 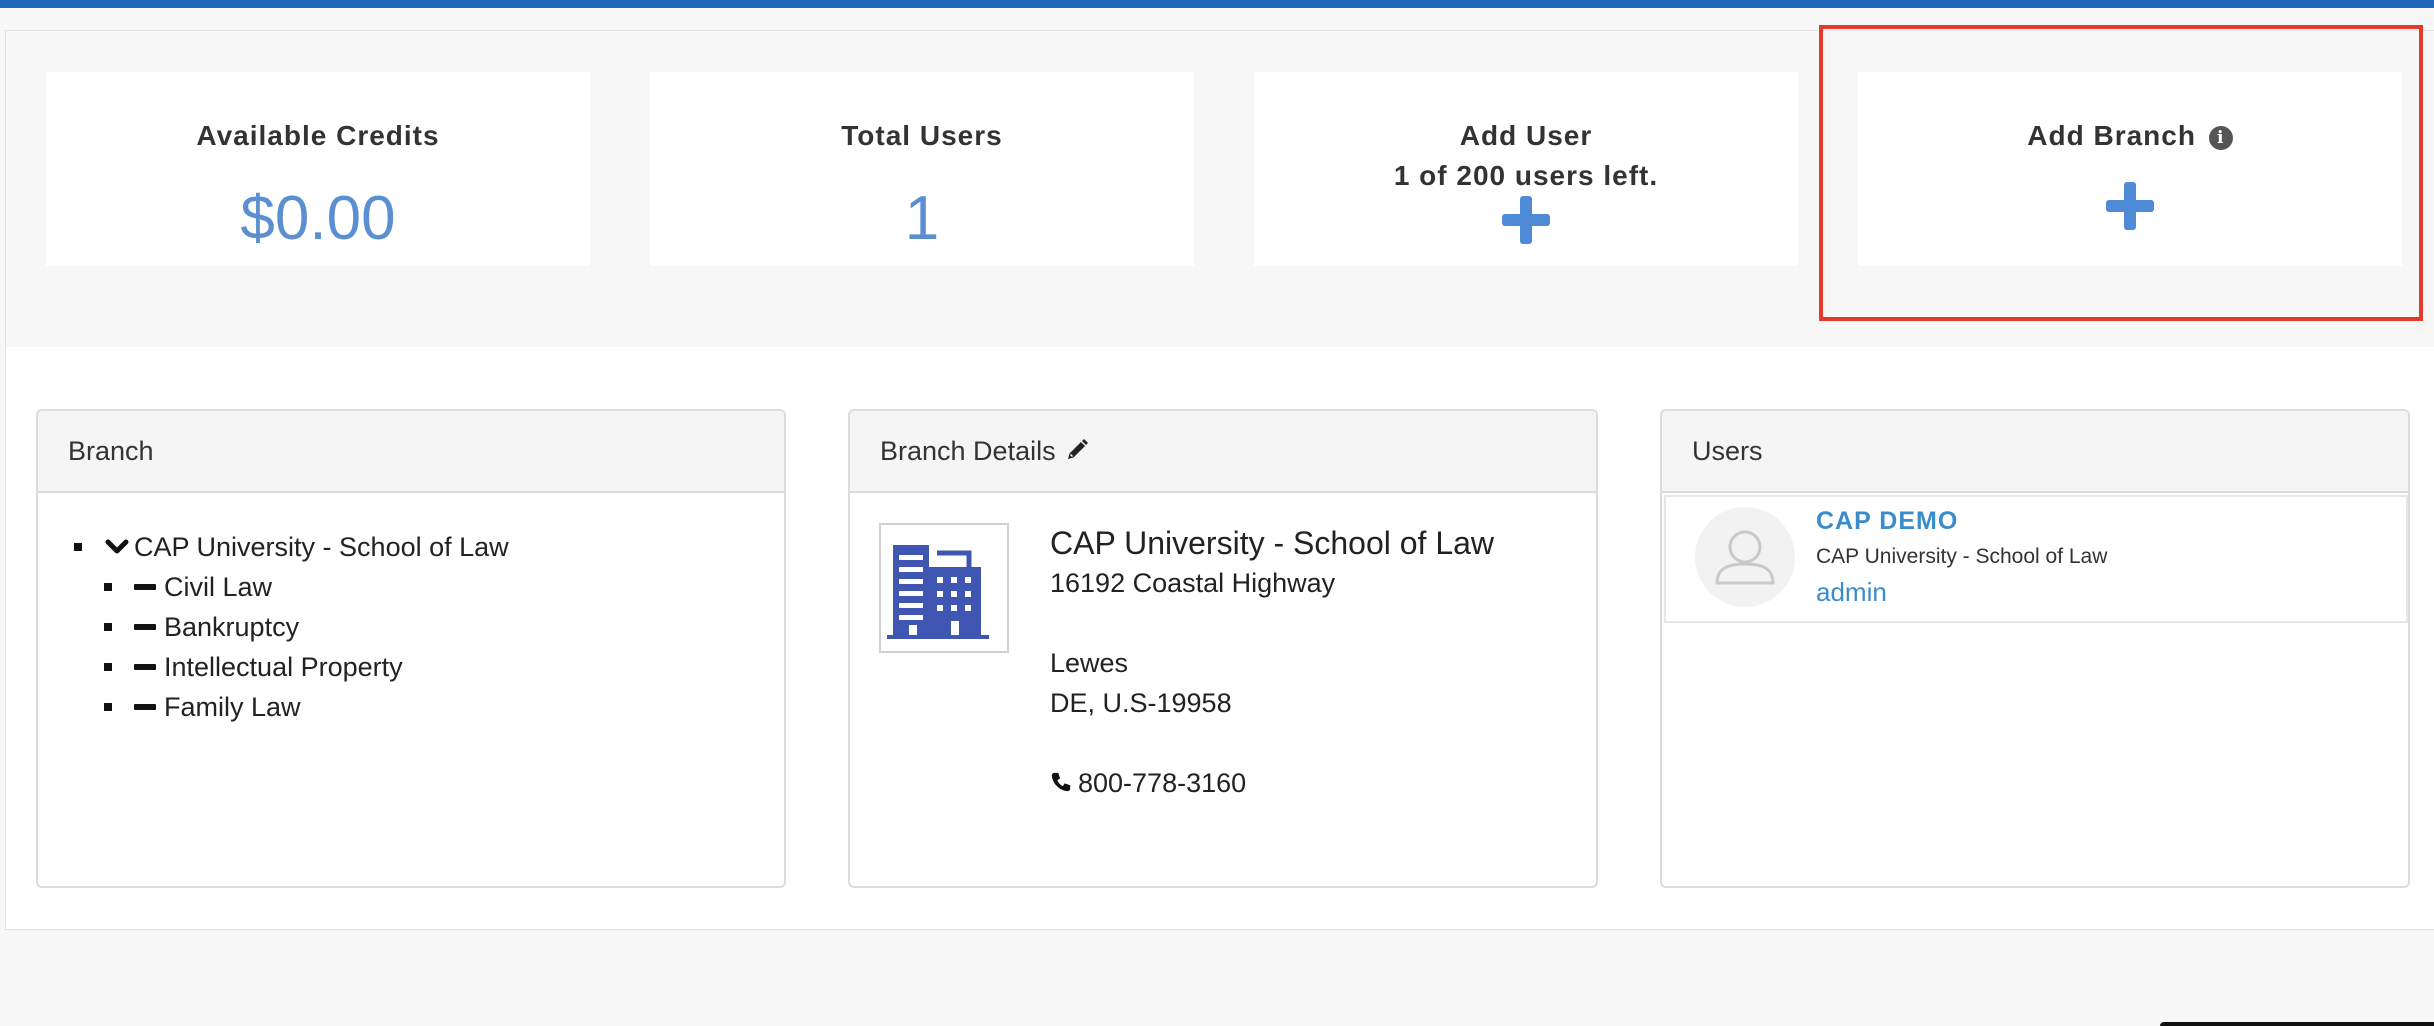 I want to click on branch-name: CAP University - School of Law, so click(x=1272, y=543).